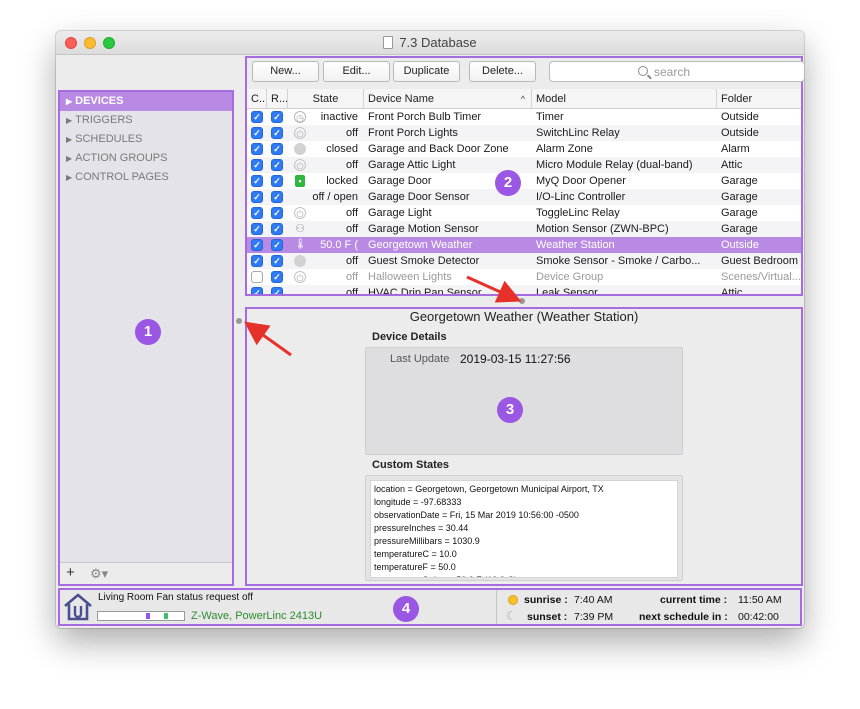 The image size is (860, 709). What do you see at coordinates (268, 339) in the screenshot?
I see `arrow-to-sidebar-splitter` at bounding box center [268, 339].